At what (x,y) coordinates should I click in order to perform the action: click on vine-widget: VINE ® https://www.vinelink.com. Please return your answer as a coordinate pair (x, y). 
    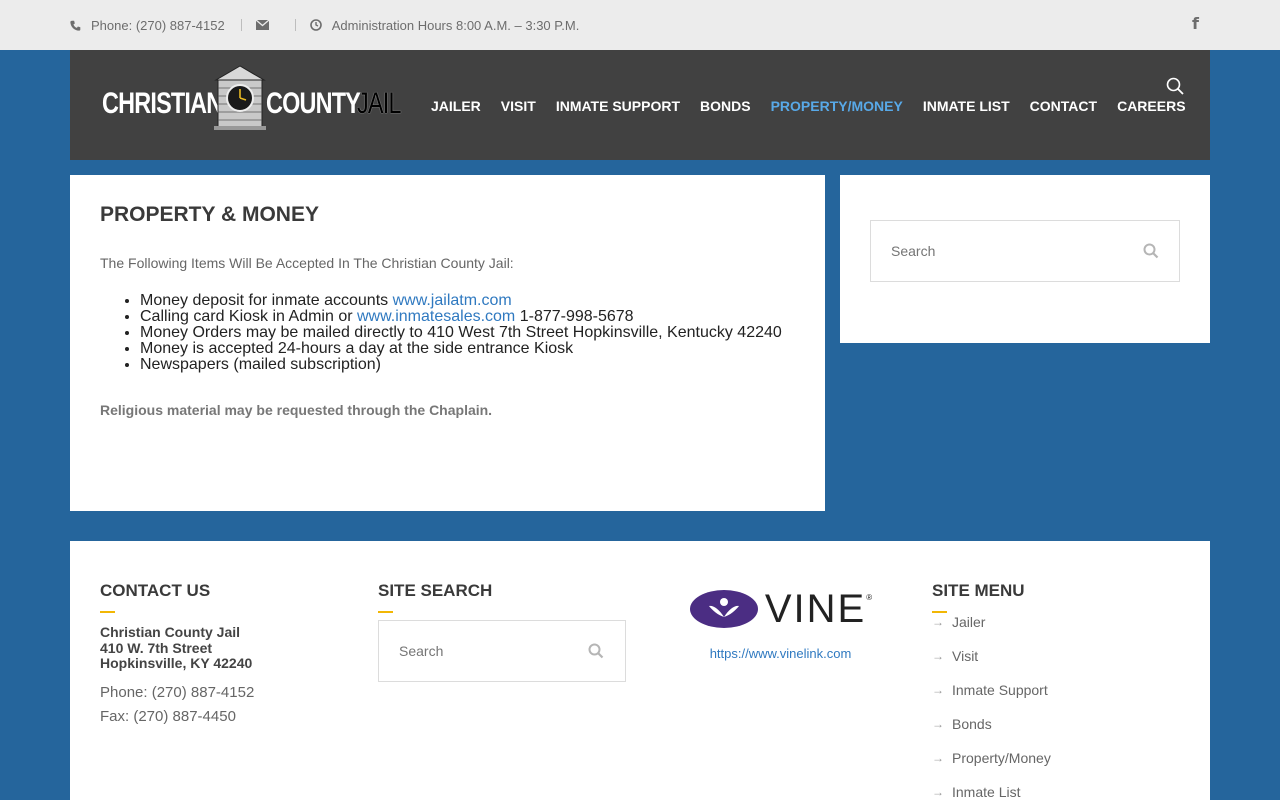
    Looking at the image, I should click on (780, 625).